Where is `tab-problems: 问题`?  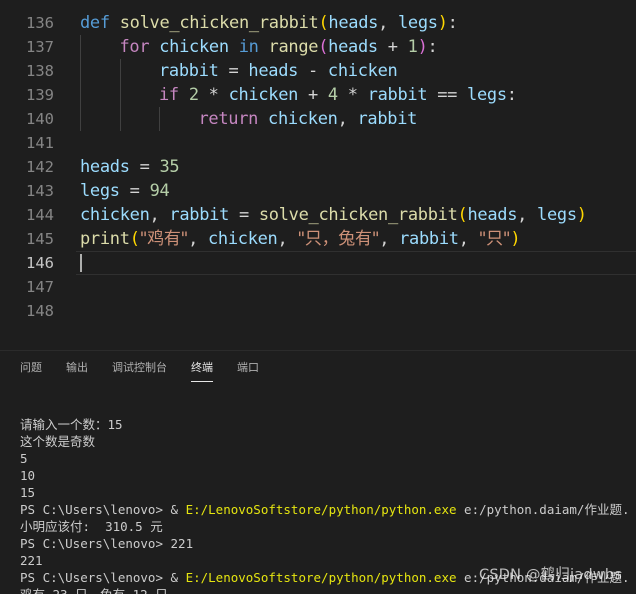 tab-problems: 问题 is located at coordinates (31, 368).